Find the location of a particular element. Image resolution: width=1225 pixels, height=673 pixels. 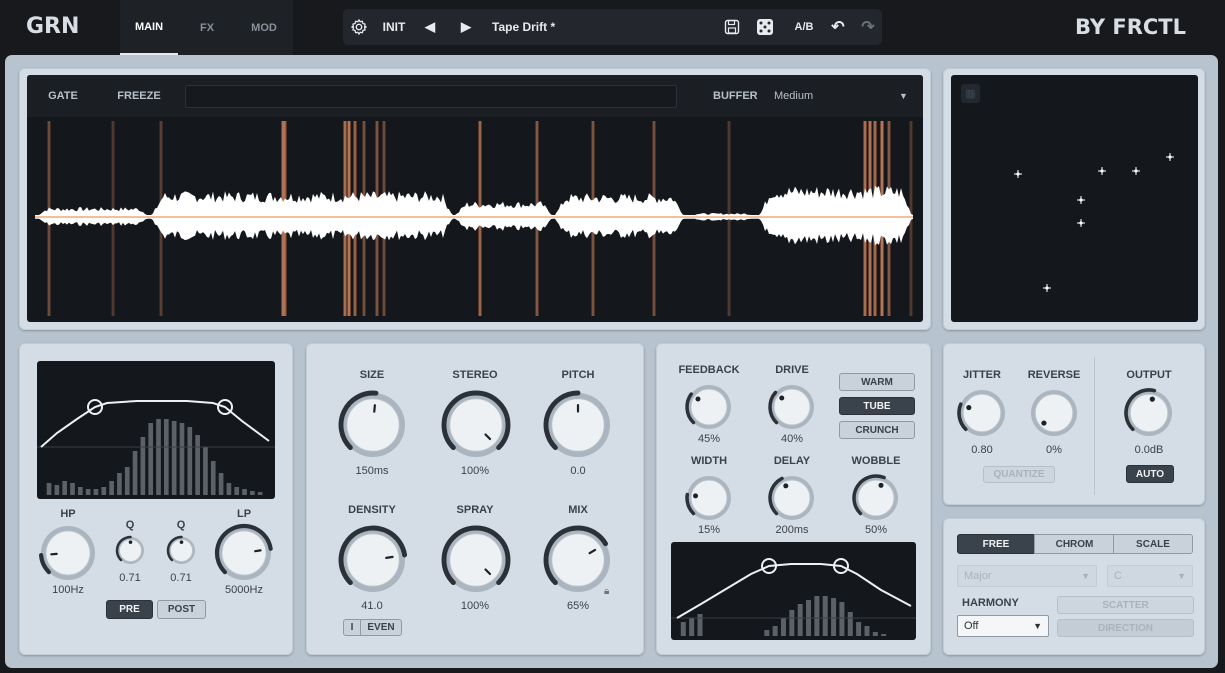

scatter-button: SCATTER is located at coordinates (1125, 605).